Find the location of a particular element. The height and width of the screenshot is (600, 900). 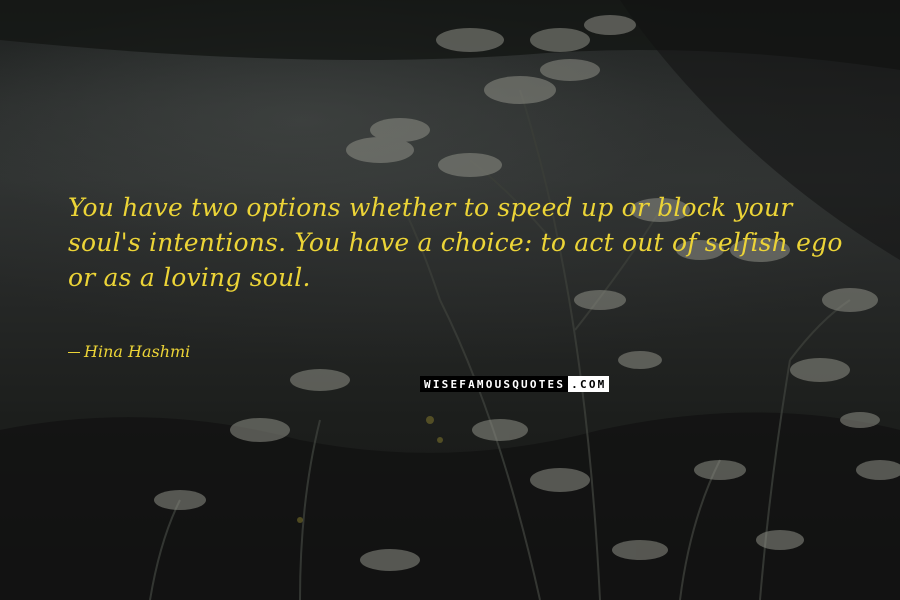

quote-author: Hina Hashmi is located at coordinates (129, 351).